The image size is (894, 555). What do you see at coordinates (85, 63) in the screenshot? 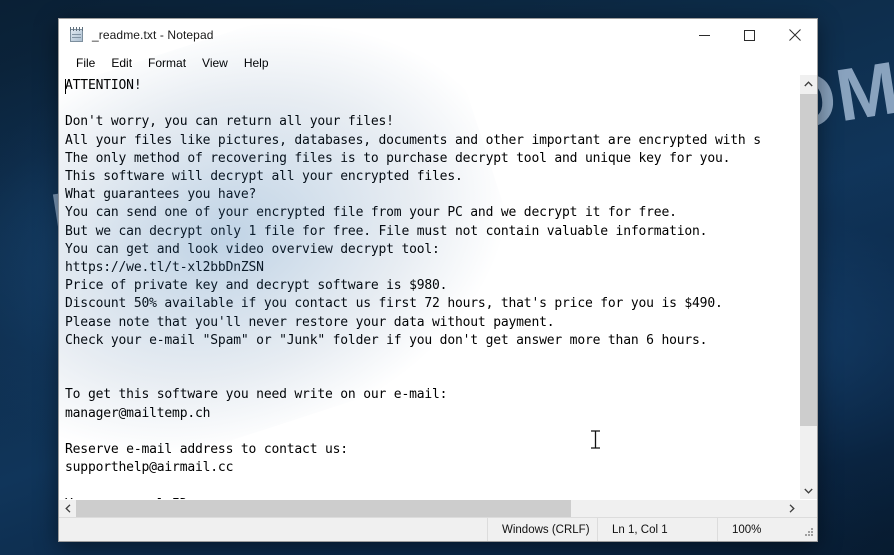
I see `menu-file: File` at bounding box center [85, 63].